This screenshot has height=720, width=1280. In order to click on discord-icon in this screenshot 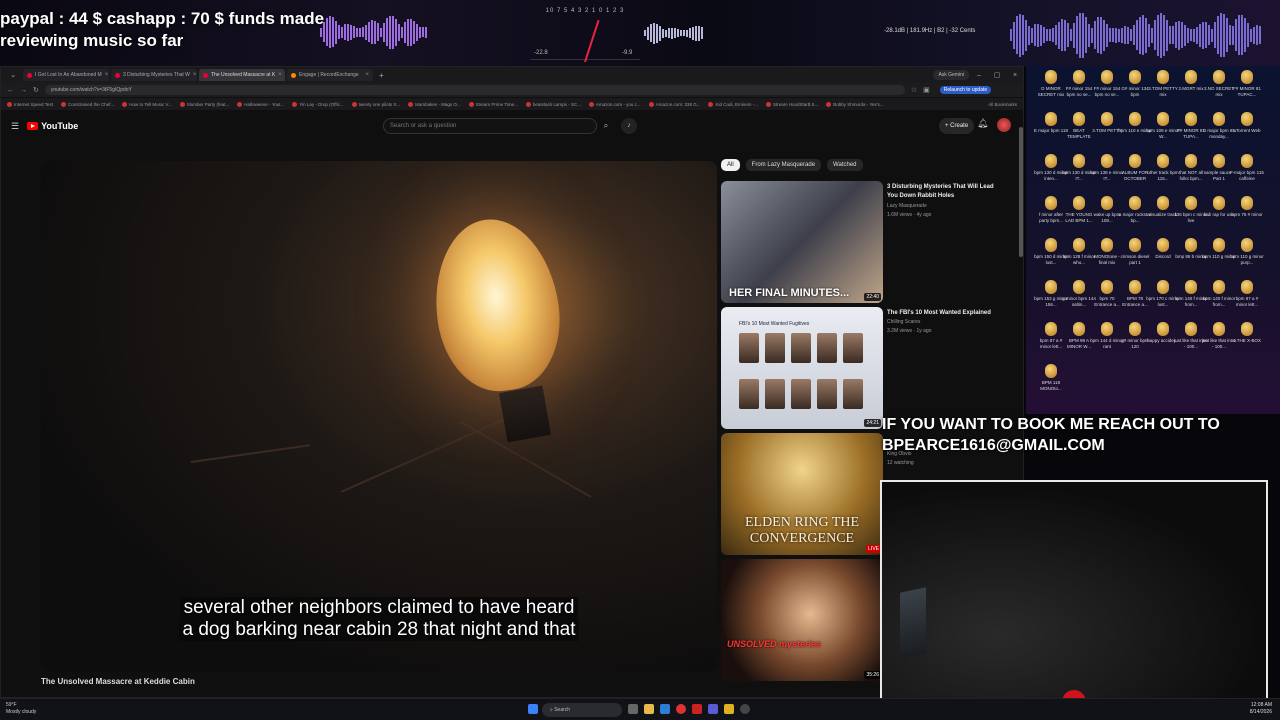, I will do `click(713, 709)`.